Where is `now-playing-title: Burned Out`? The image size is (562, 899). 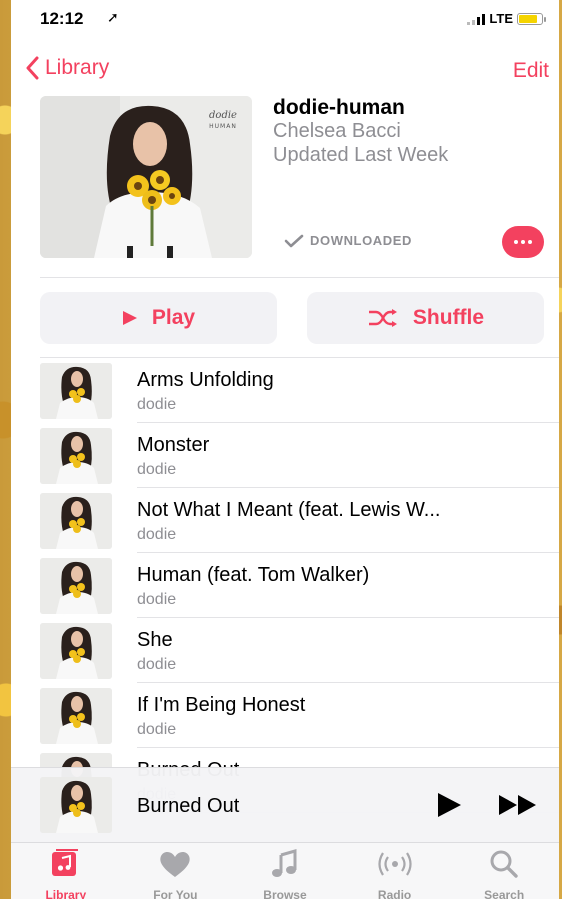
now-playing-title: Burned Out is located at coordinates (188, 806).